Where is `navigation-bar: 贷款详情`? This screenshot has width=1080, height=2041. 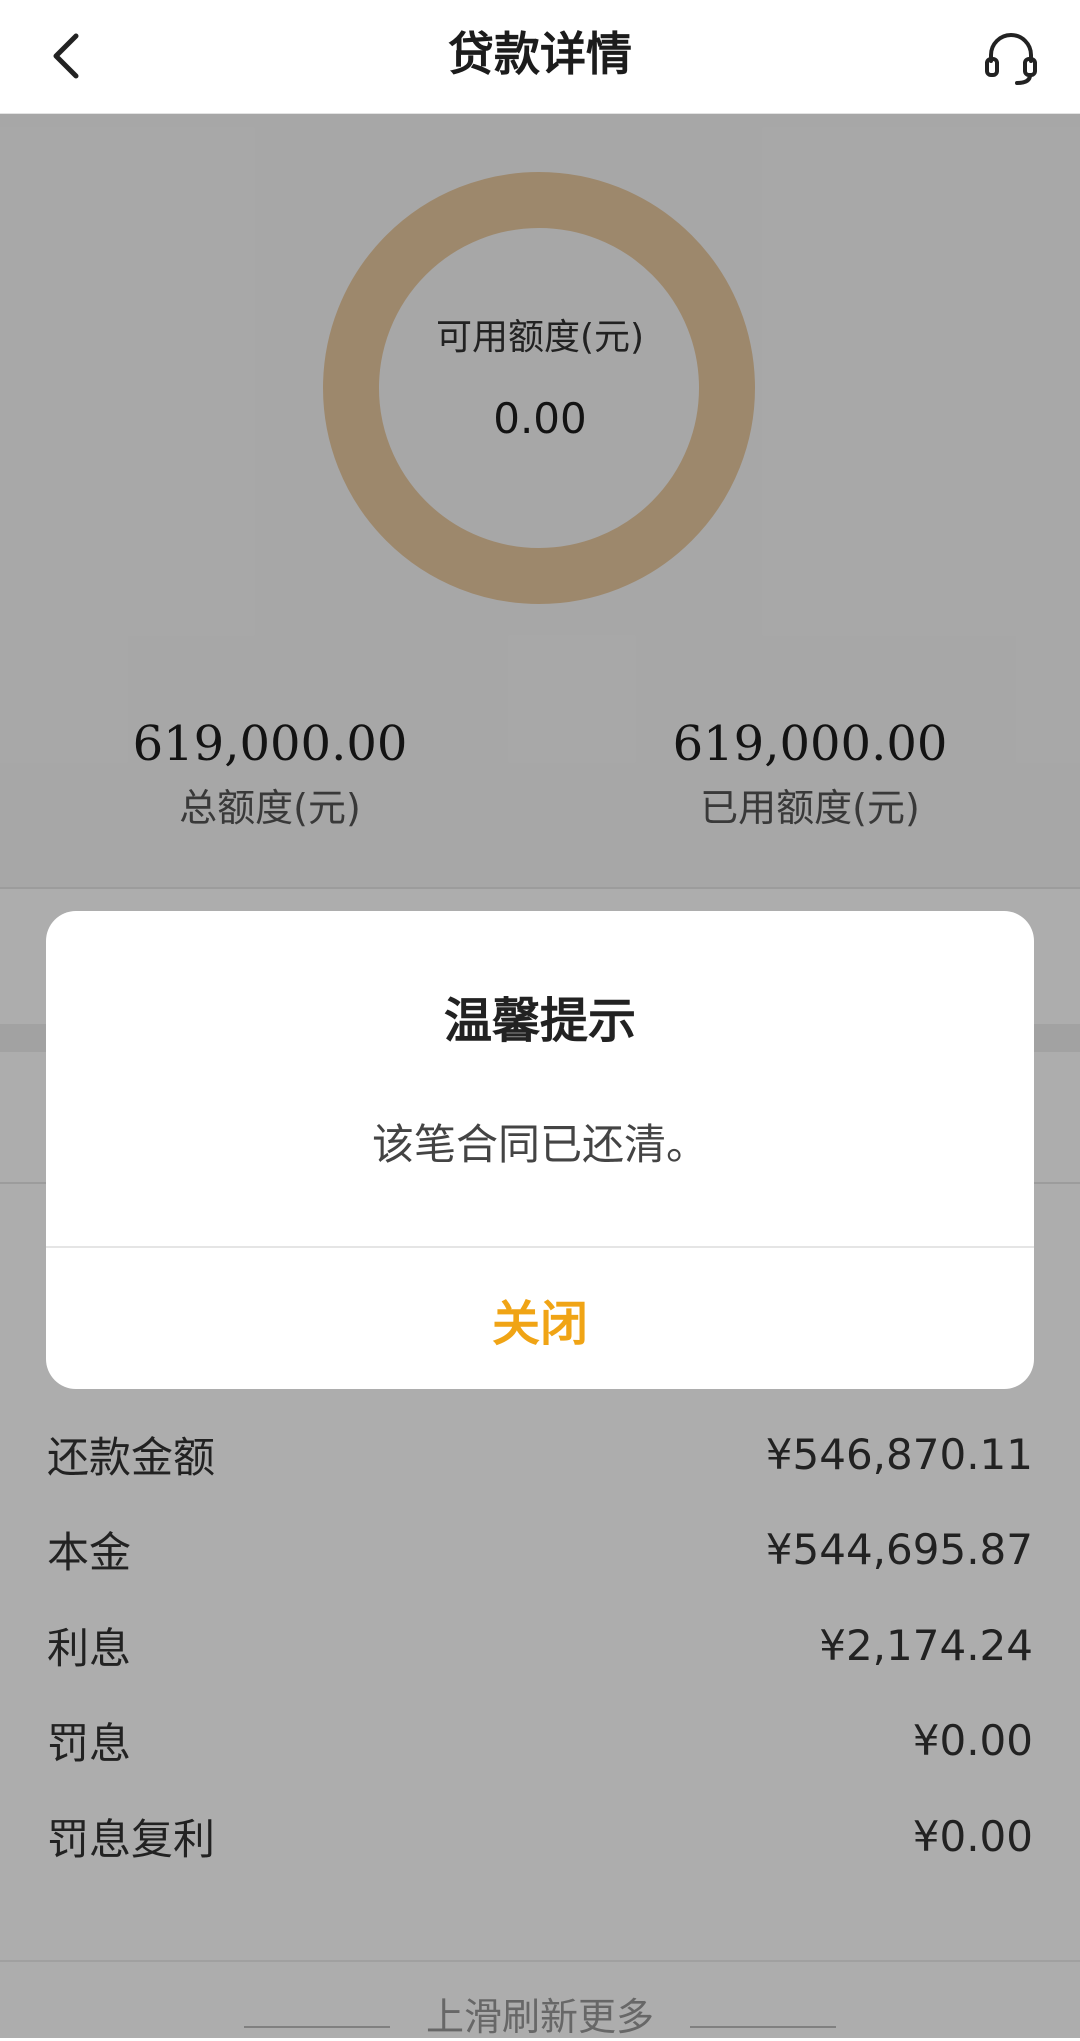 navigation-bar: 贷款详情 is located at coordinates (540, 57).